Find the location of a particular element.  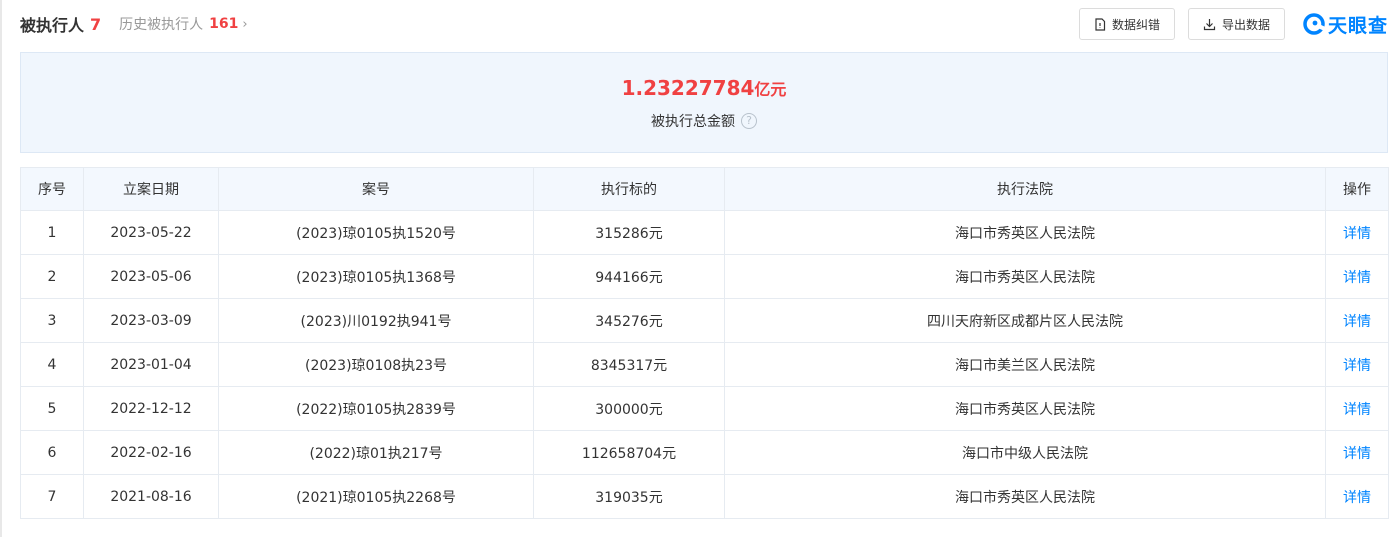

tianyancha-logo: 天眼查 is located at coordinates (1345, 24).